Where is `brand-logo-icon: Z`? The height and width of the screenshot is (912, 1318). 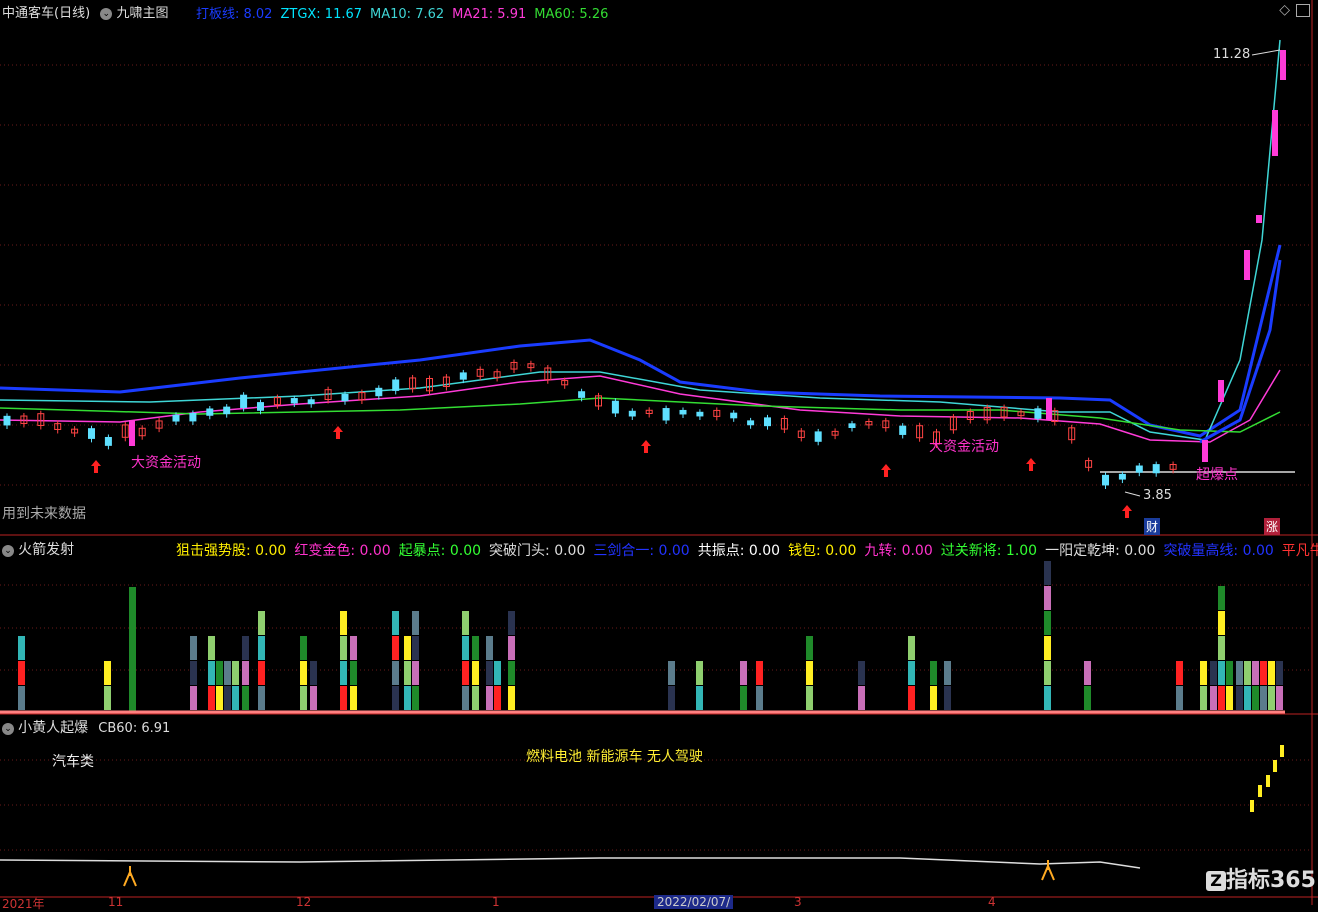 brand-logo-icon: Z is located at coordinates (1216, 881).